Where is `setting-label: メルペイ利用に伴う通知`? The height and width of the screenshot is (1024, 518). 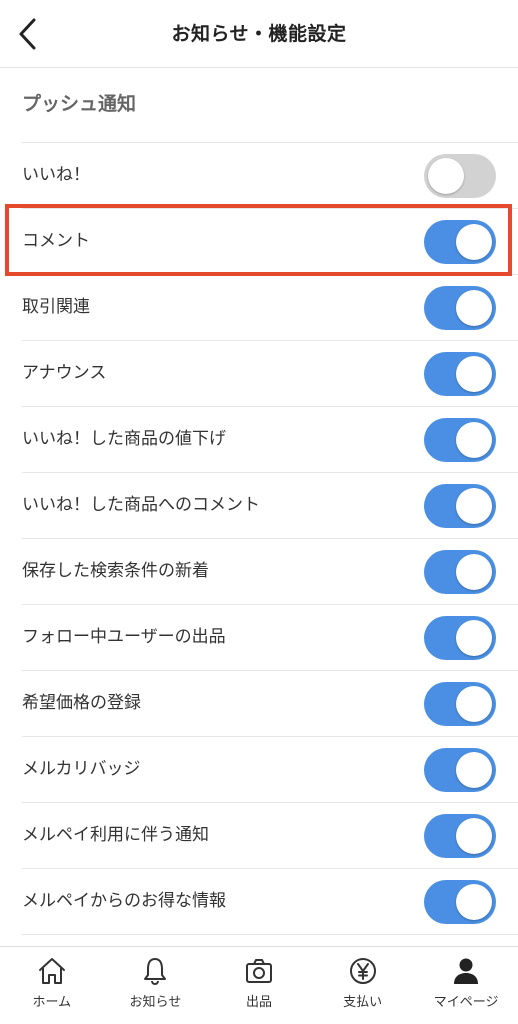
setting-label: メルペイ利用に伴う通知 is located at coordinates (115, 835).